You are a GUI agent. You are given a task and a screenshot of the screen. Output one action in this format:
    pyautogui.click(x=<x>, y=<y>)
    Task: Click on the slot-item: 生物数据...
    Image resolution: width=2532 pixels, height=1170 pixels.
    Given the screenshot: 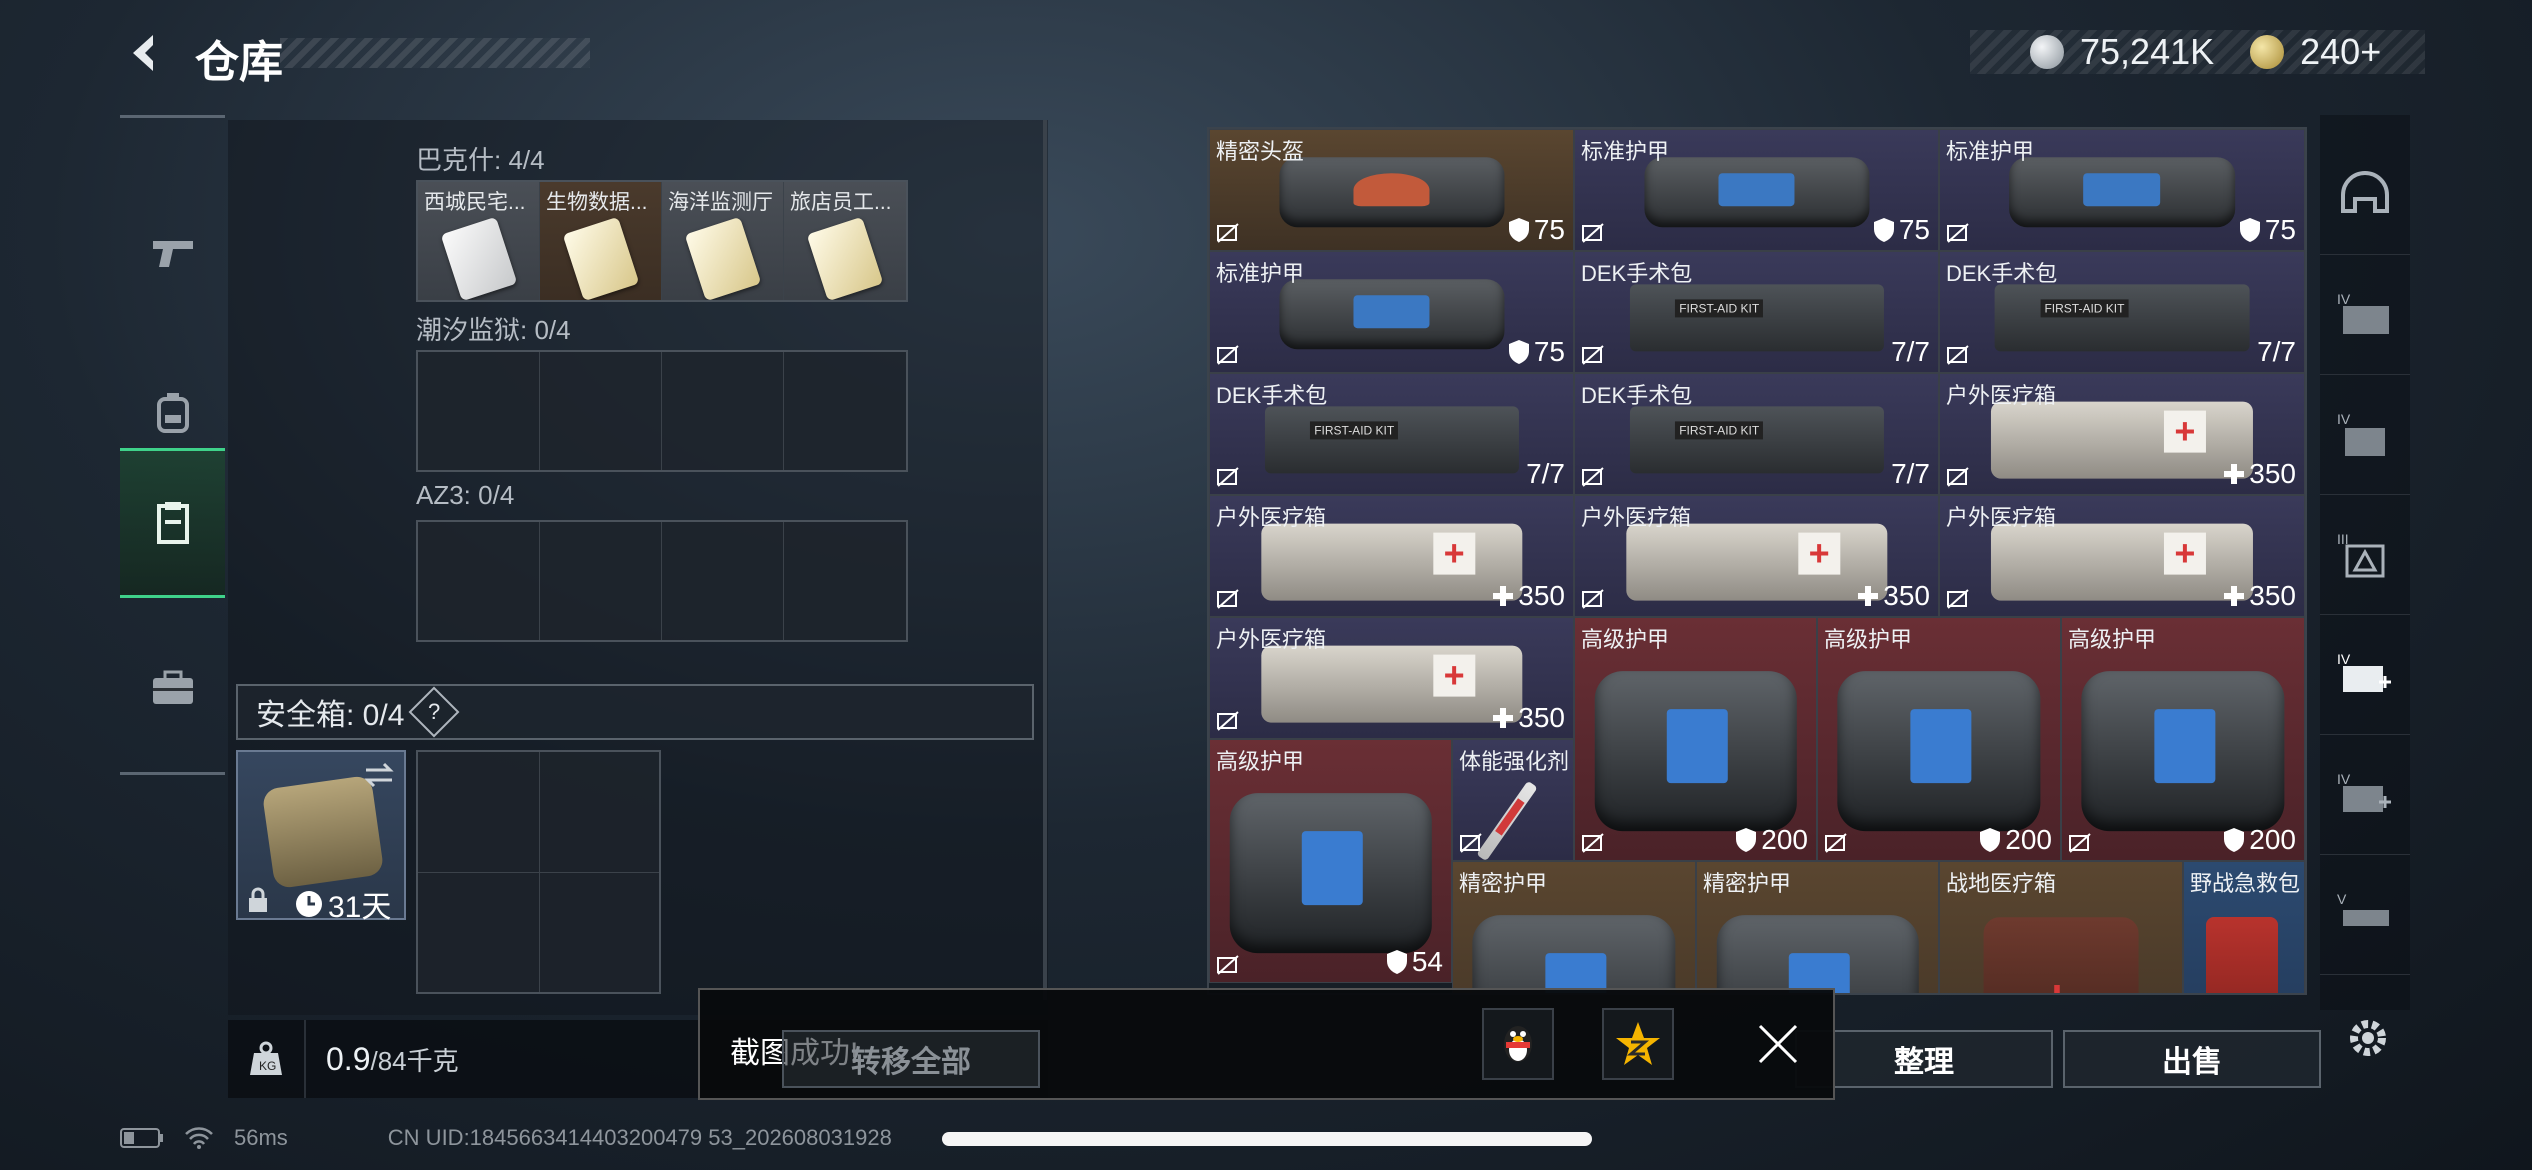 What is the action you would take?
    pyautogui.click(x=601, y=241)
    